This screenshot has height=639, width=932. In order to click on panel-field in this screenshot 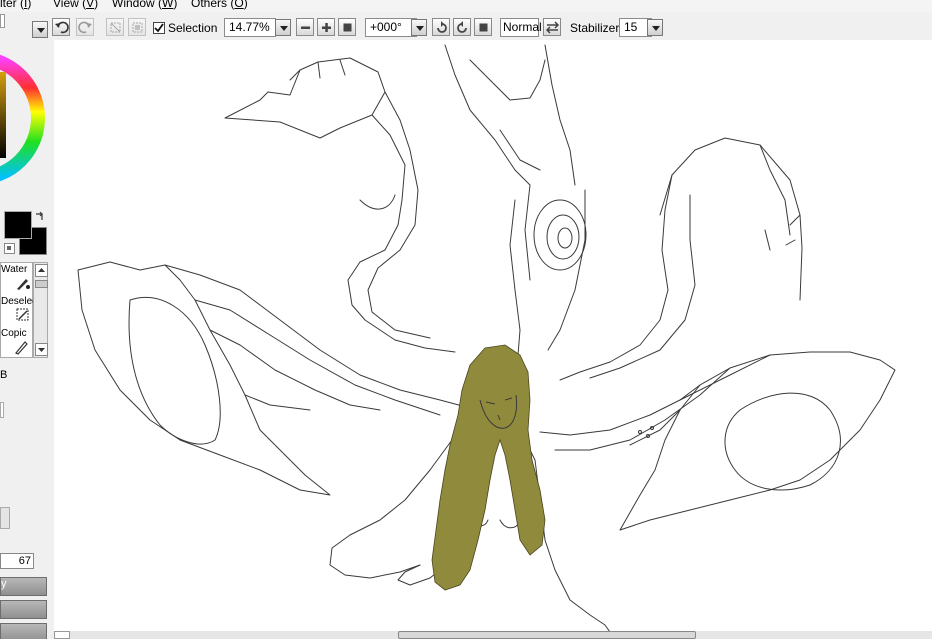, I will do `click(2, 21)`.